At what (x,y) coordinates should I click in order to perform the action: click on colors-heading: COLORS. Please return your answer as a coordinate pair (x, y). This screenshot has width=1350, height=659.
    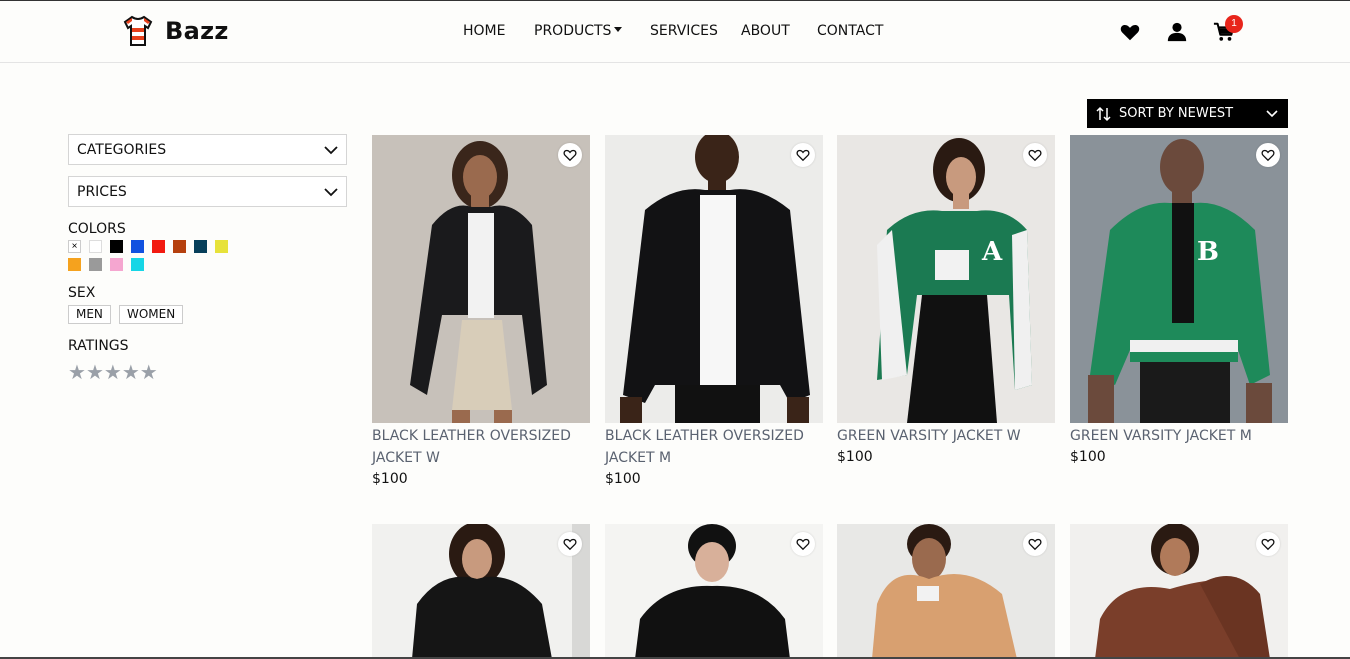
    Looking at the image, I should click on (97, 229).